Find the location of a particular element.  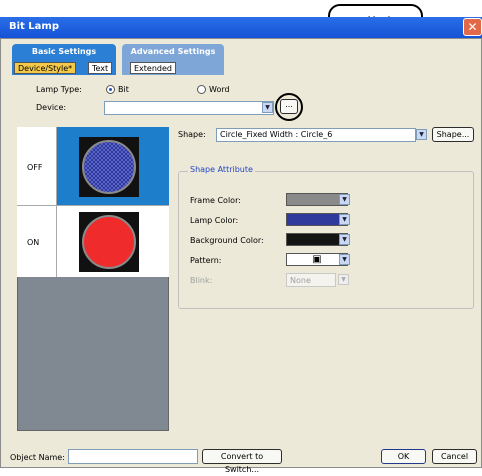

device-label: Device: is located at coordinates (51, 107).